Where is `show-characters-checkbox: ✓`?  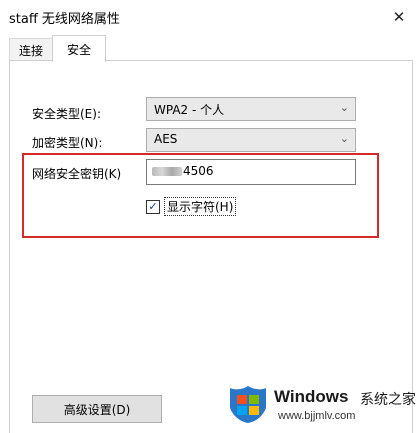
show-characters-checkbox: ✓ is located at coordinates (153, 206).